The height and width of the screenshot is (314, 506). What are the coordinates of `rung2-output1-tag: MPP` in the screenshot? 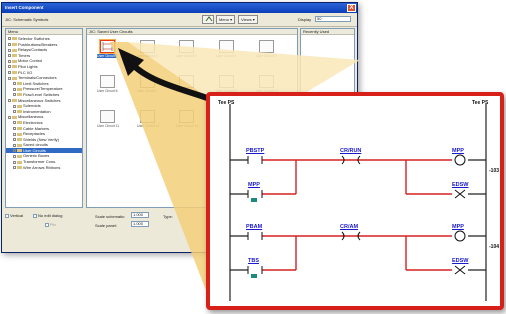 It's located at (458, 227).